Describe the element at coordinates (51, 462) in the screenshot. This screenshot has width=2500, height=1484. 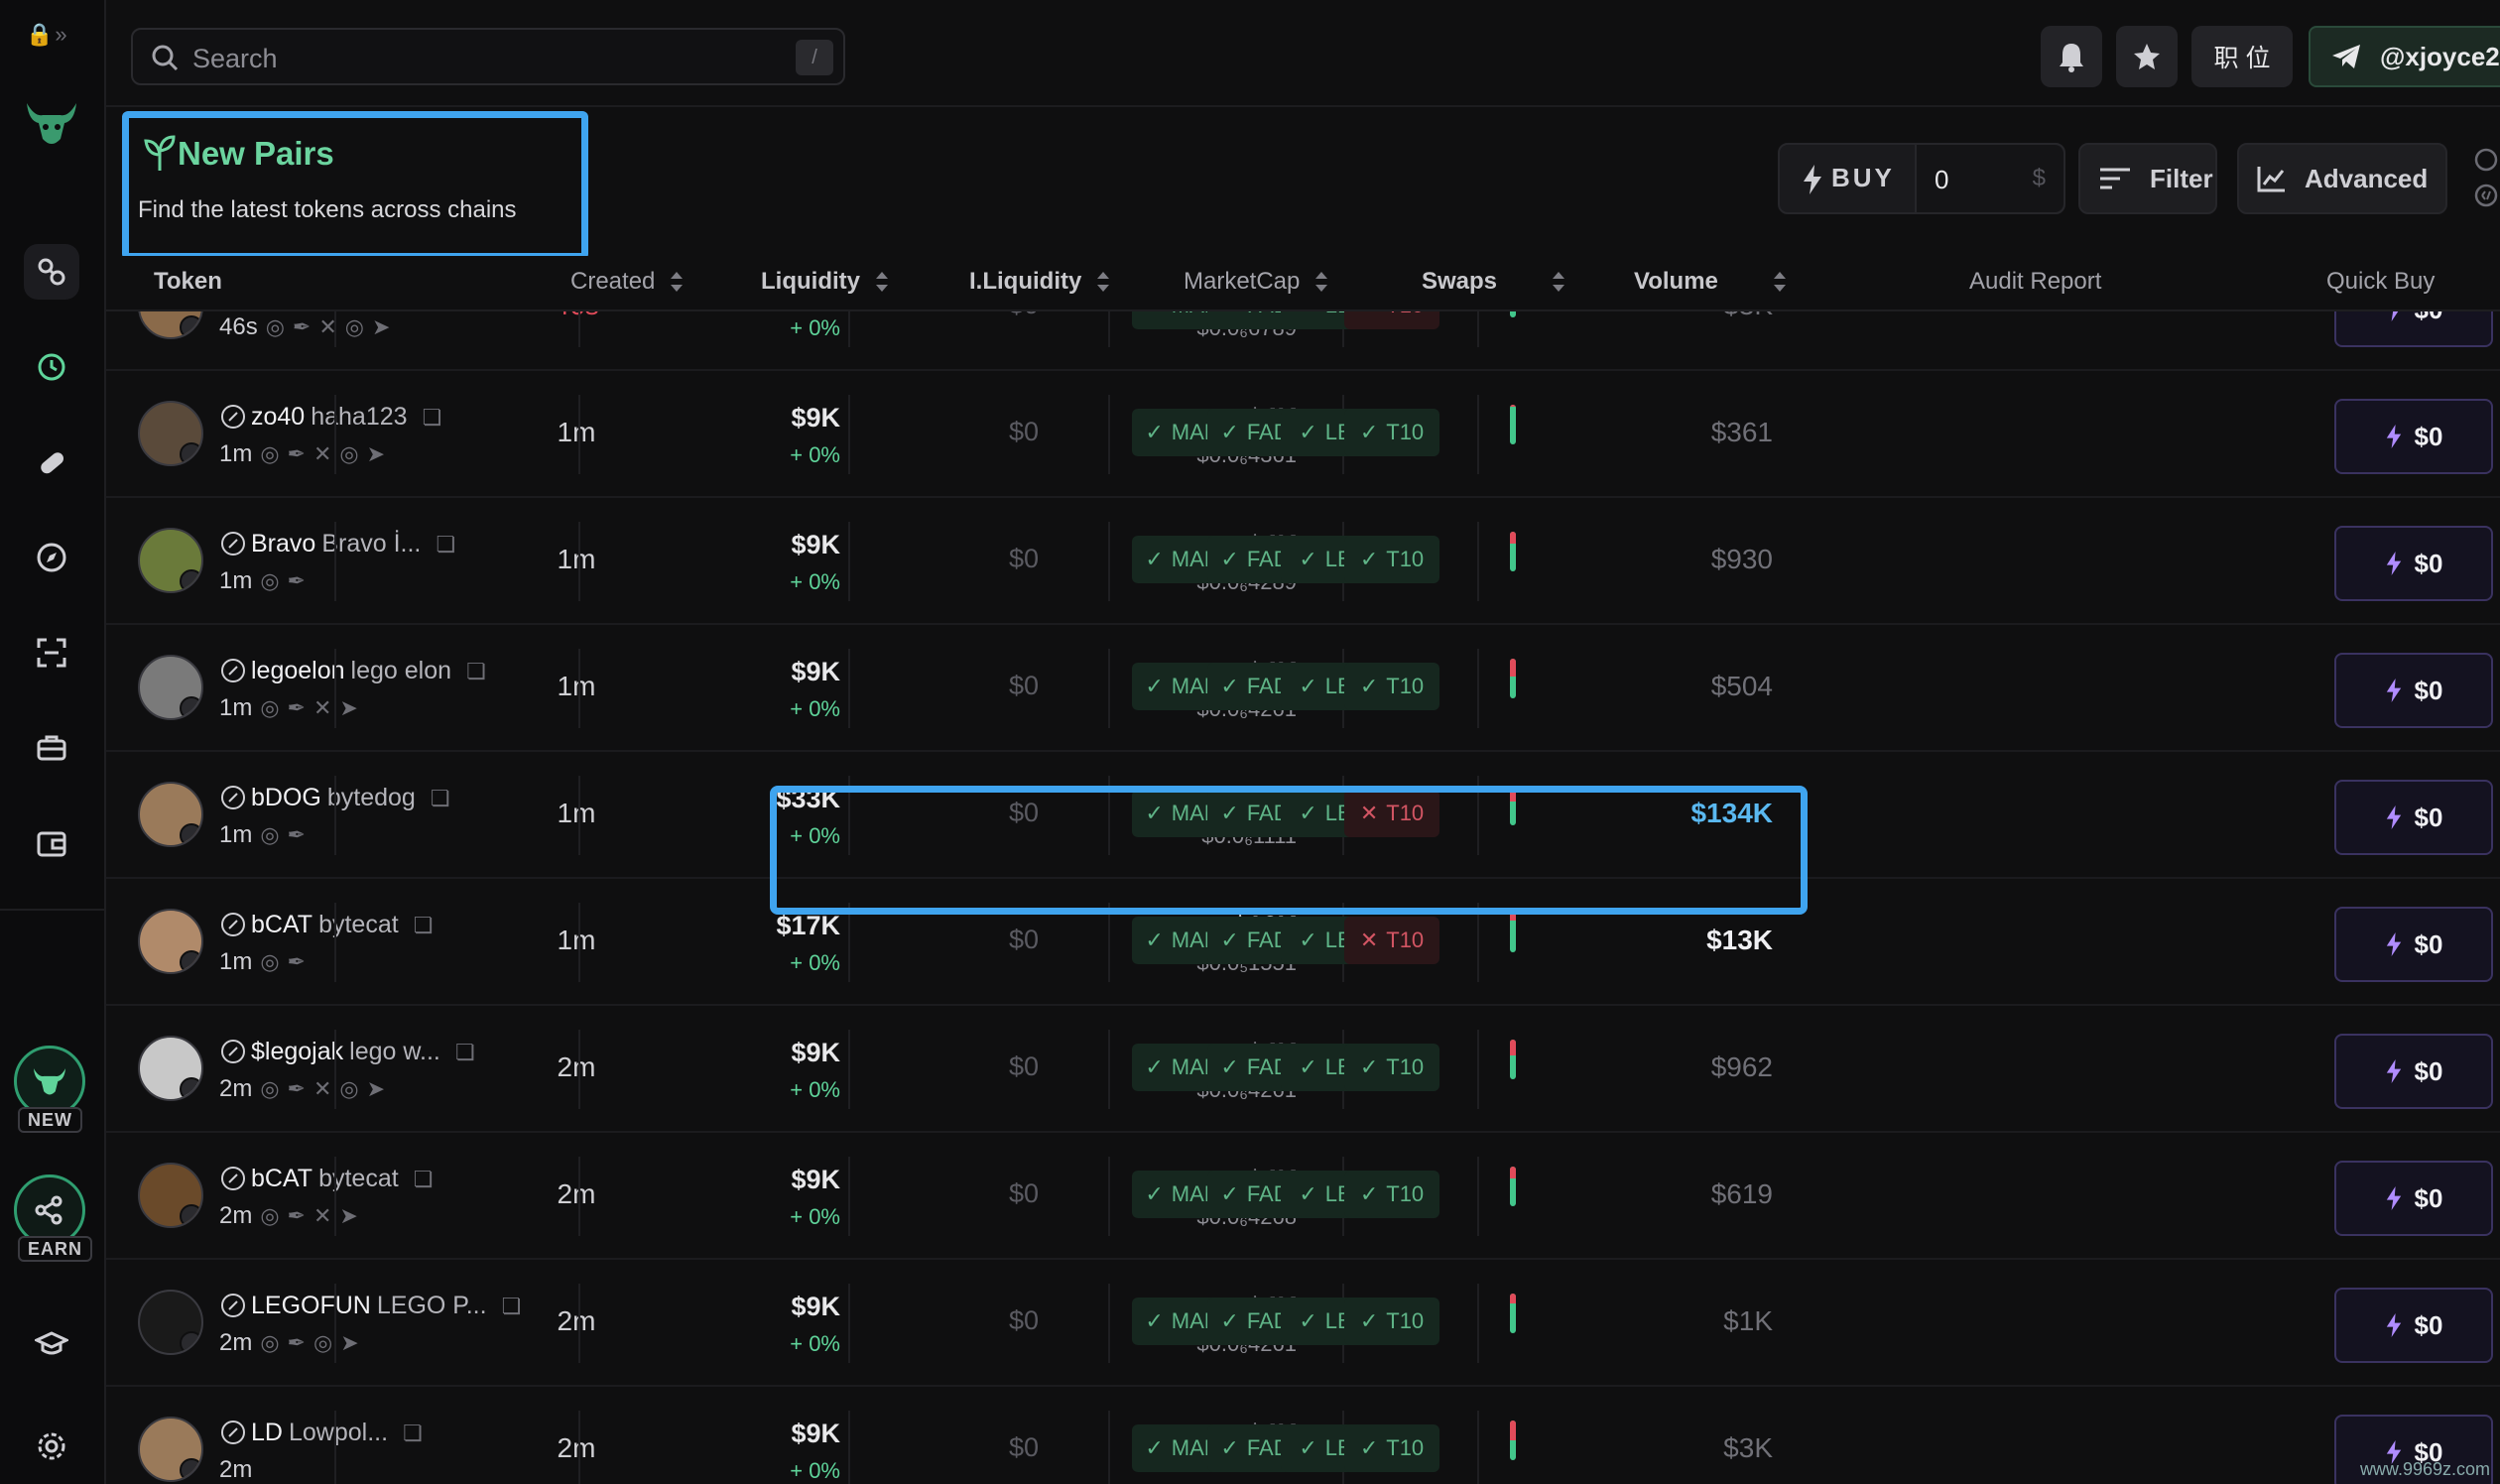
I see `pill-icon` at that location.